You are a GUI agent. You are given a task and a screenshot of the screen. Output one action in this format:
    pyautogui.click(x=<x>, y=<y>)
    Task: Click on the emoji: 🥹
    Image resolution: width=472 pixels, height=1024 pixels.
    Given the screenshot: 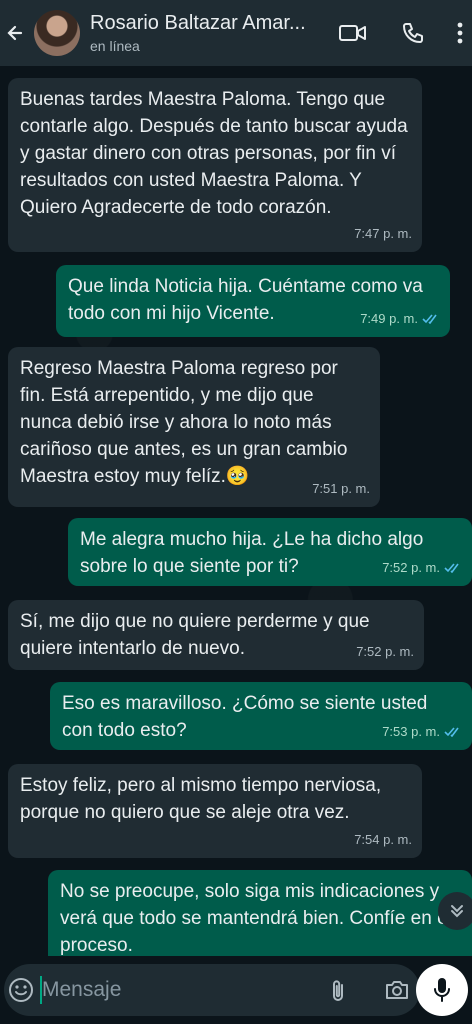 What is the action you would take?
    pyautogui.click(x=237, y=476)
    